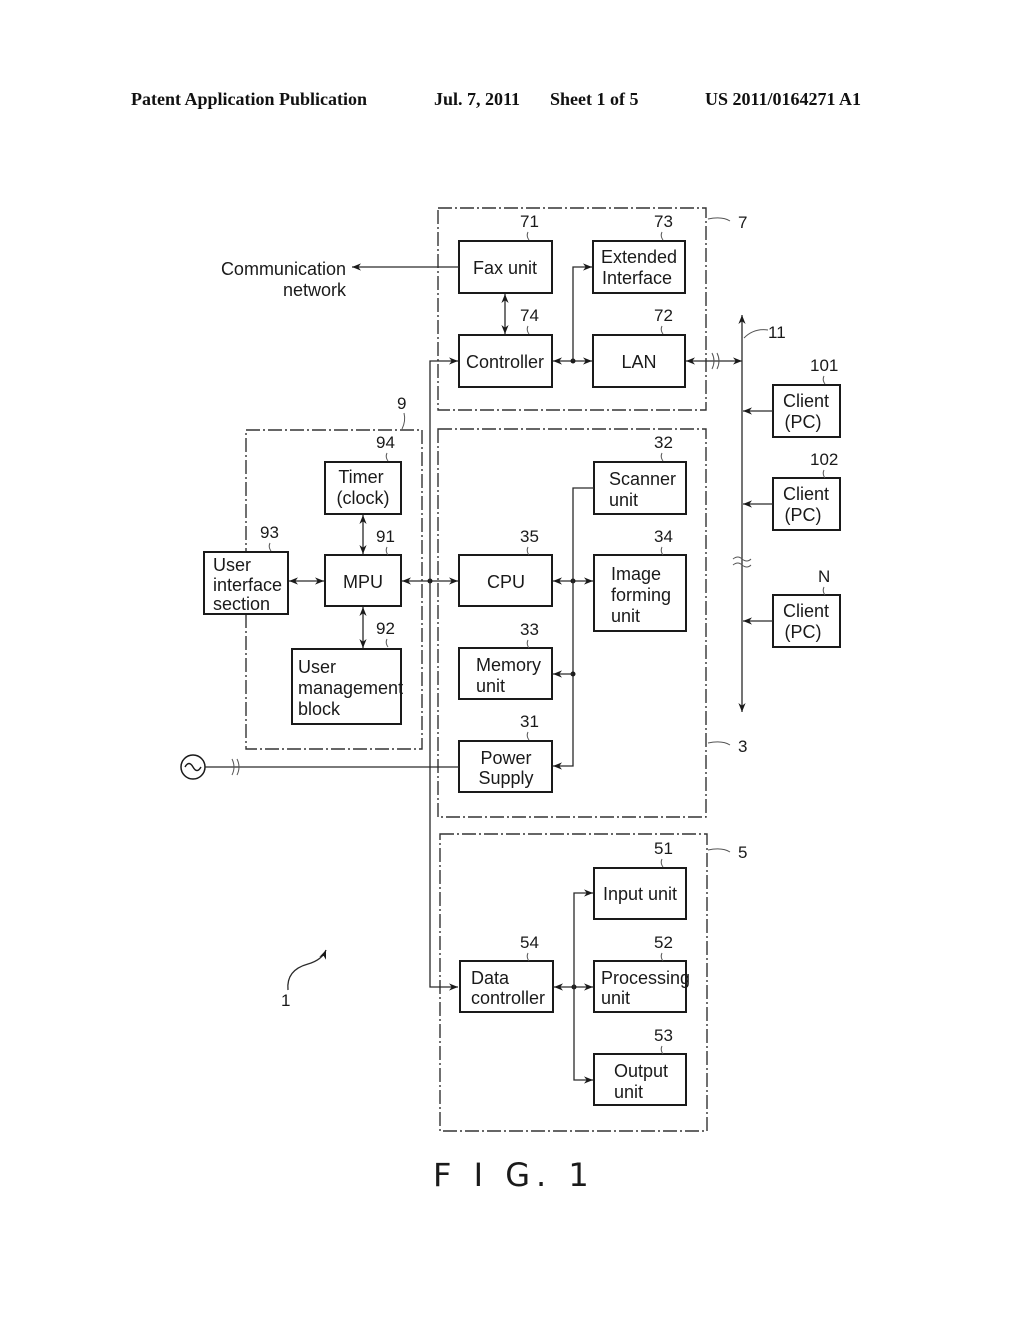  What do you see at coordinates (505, 362) in the screenshot?
I see `svg-text: Controller` at bounding box center [505, 362].